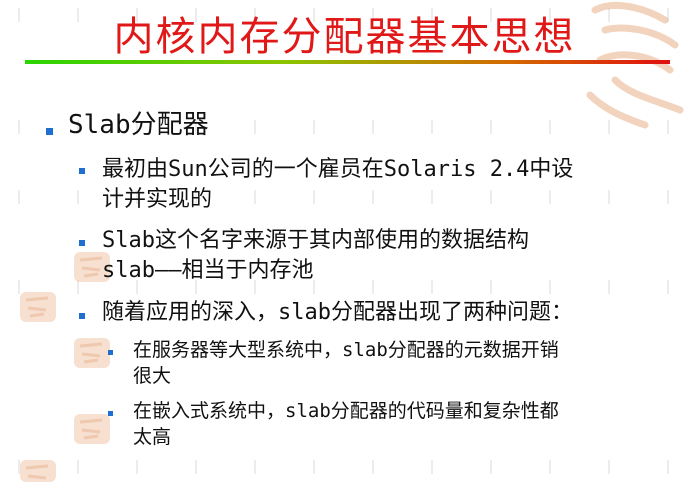  What do you see at coordinates (346, 411) in the screenshot?
I see `bullet-l3-2-line1: 在嵌入式系统中，slab分配器的代码量和复杂性都` at bounding box center [346, 411].